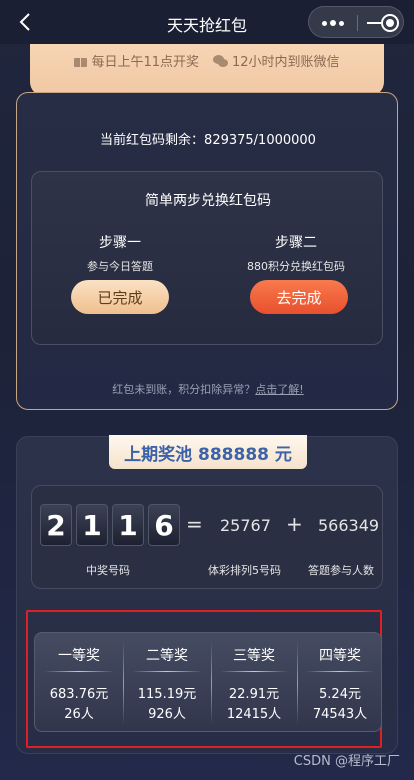  I want to click on learn-more-link: 点击了解!, so click(279, 389).